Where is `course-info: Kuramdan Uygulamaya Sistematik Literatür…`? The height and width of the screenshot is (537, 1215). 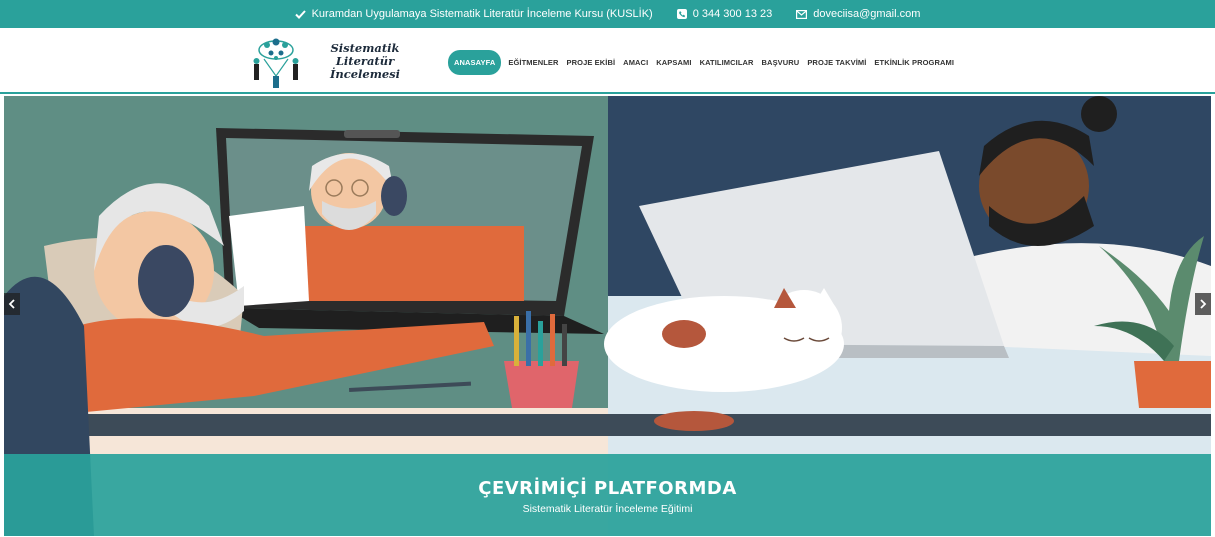 course-info: Kuramdan Uygulamaya Sistematik Literatür… is located at coordinates (473, 14).